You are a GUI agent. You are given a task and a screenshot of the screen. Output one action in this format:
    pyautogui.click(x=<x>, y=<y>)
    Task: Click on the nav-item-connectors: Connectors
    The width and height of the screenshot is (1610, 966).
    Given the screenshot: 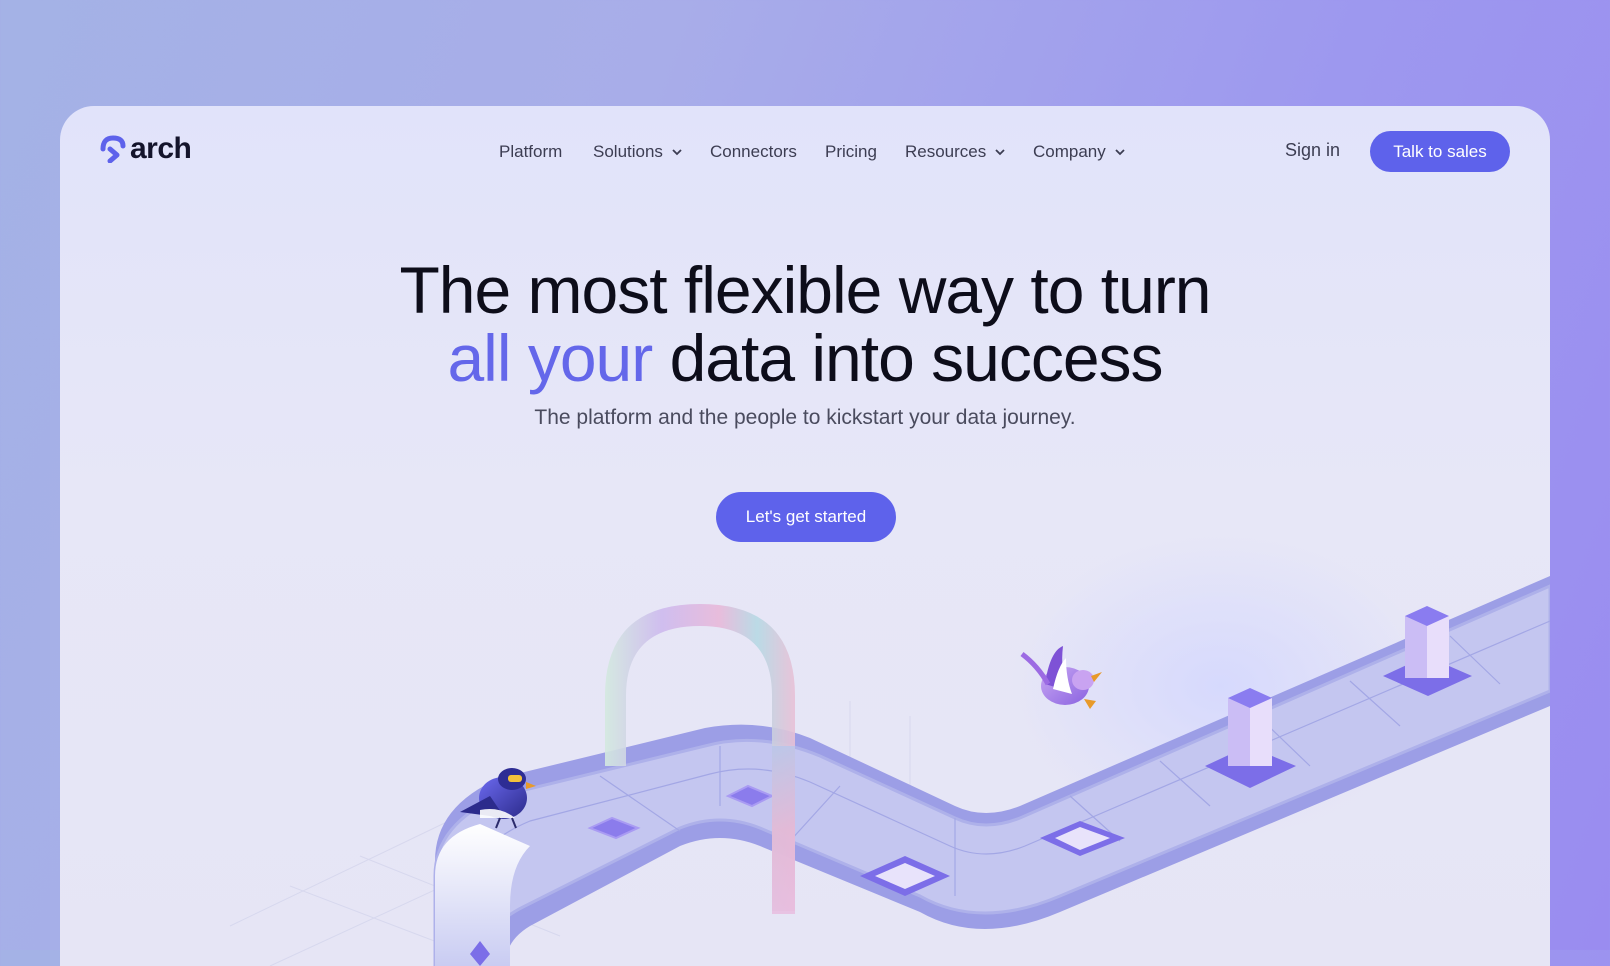 What is the action you would take?
    pyautogui.click(x=753, y=152)
    